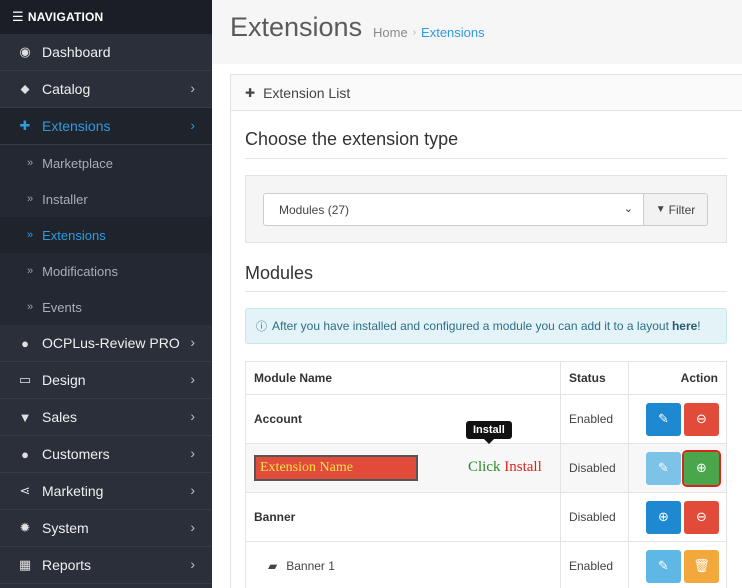 The width and height of the screenshot is (742, 588). What do you see at coordinates (486, 564) in the screenshot?
I see `table-row: ▰ Banner 1 Enabled ✎ 🗑` at bounding box center [486, 564].